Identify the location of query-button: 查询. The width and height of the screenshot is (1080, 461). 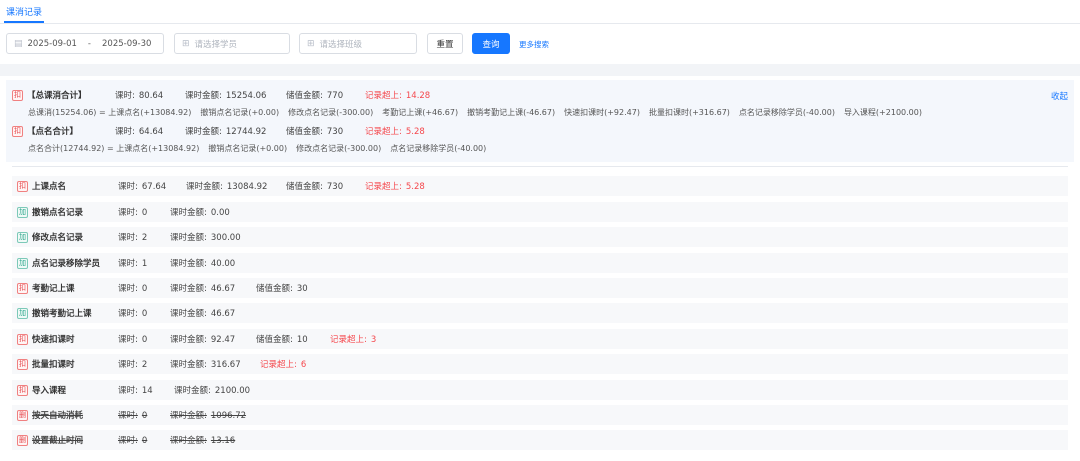
(491, 43).